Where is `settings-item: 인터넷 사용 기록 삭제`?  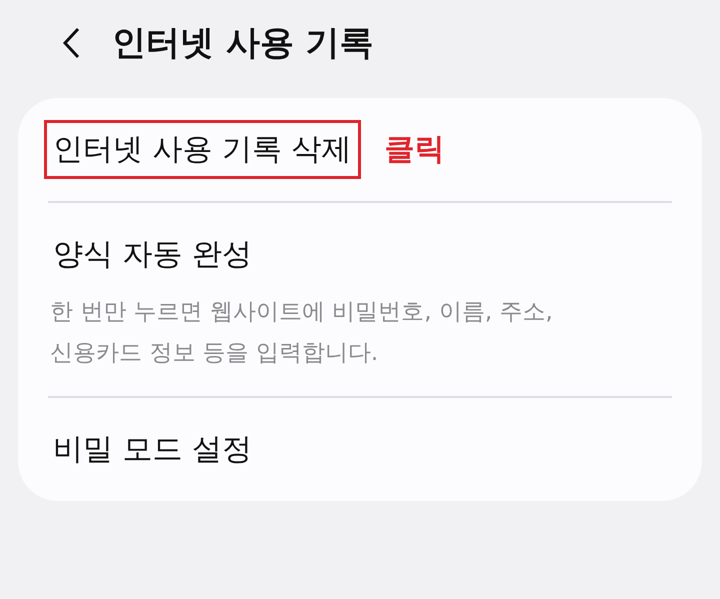
settings-item: 인터넷 사용 기록 삭제 is located at coordinates (202, 149).